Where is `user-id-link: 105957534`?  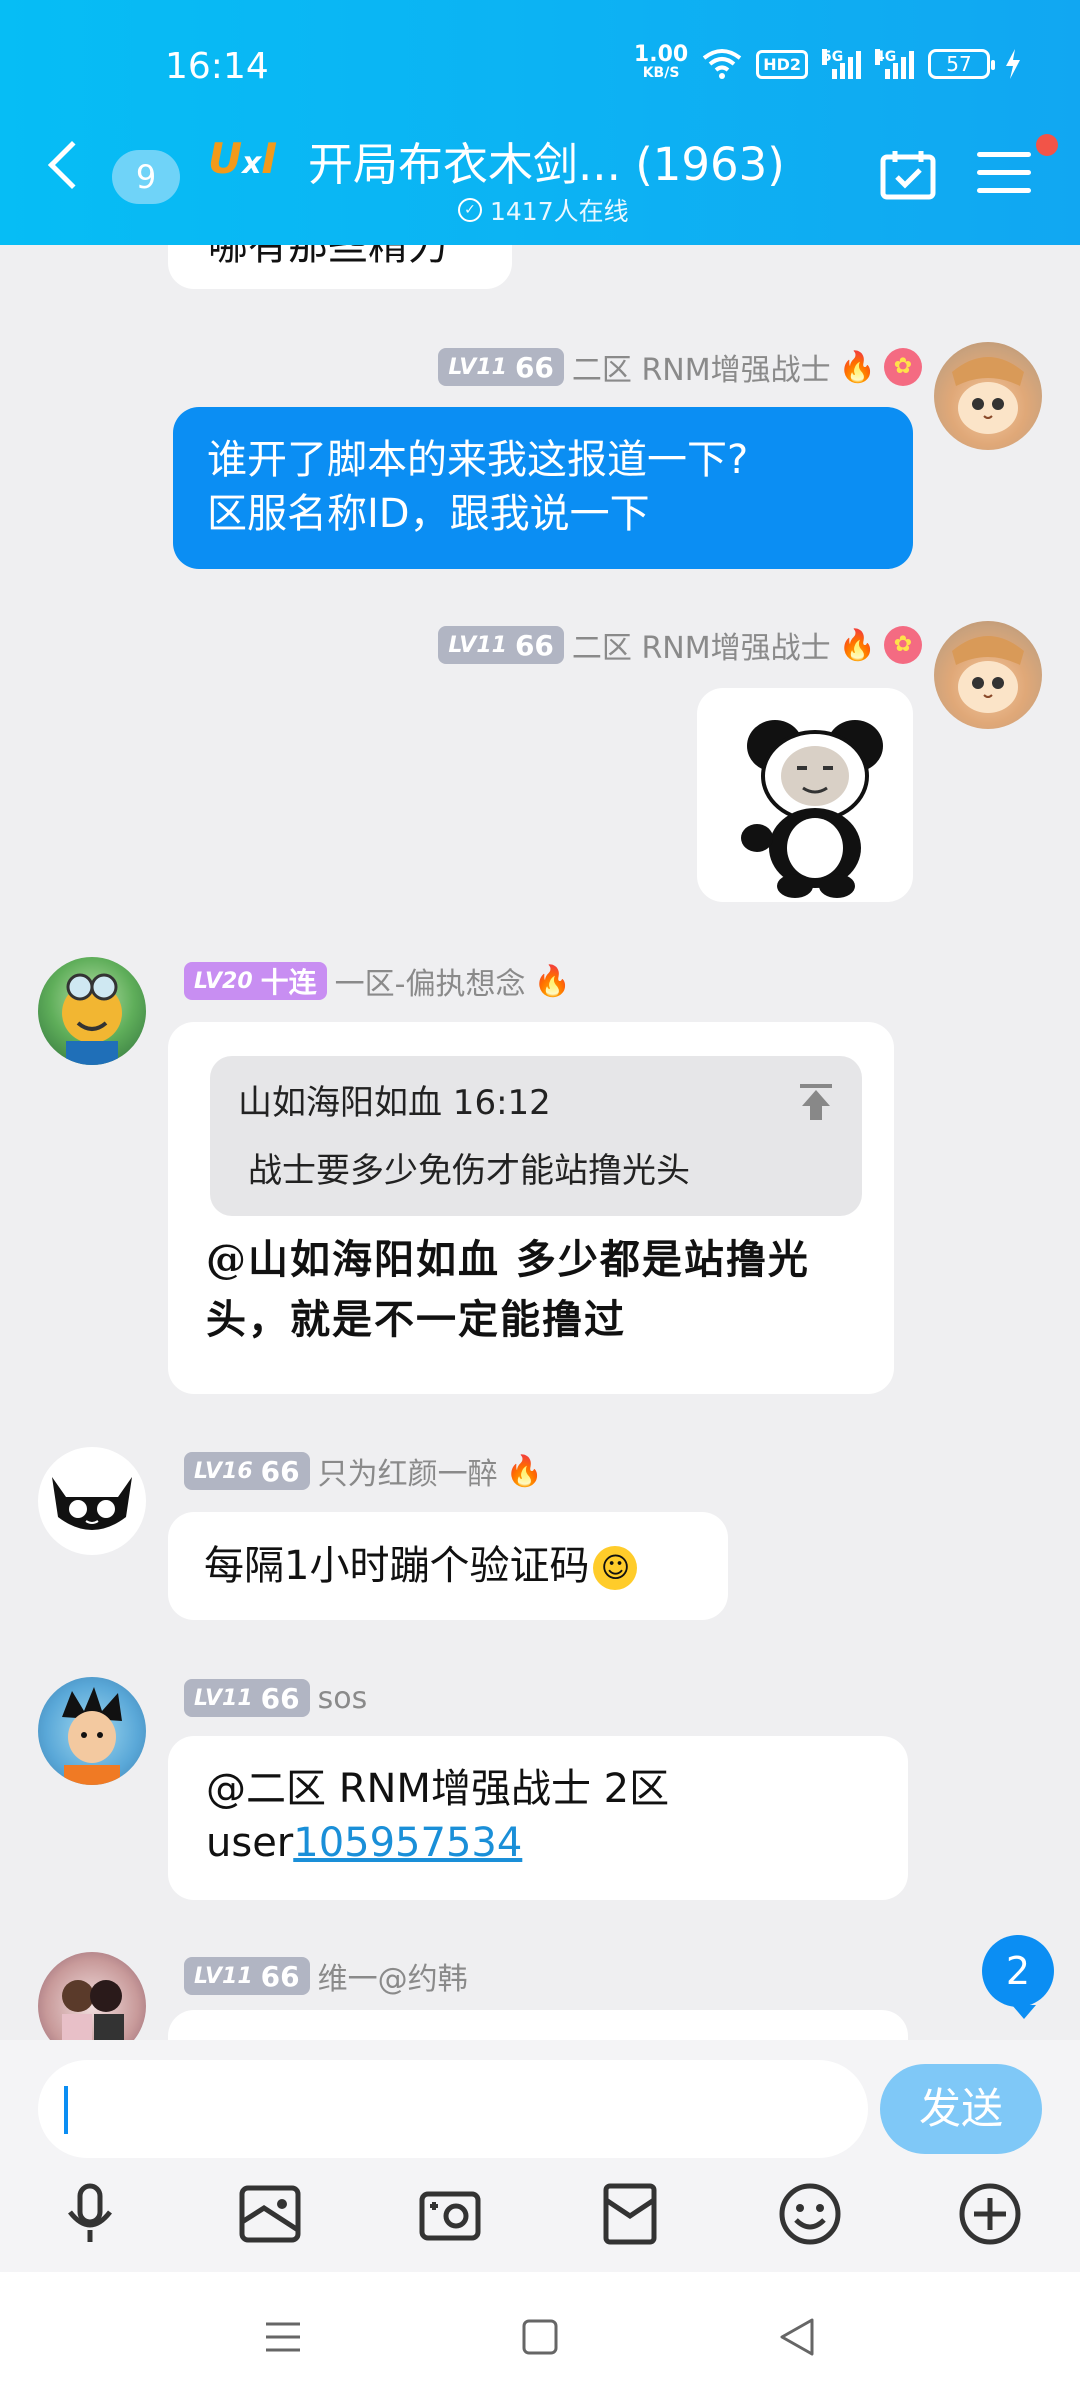
user-id-link: 105957534 is located at coordinates (407, 1843).